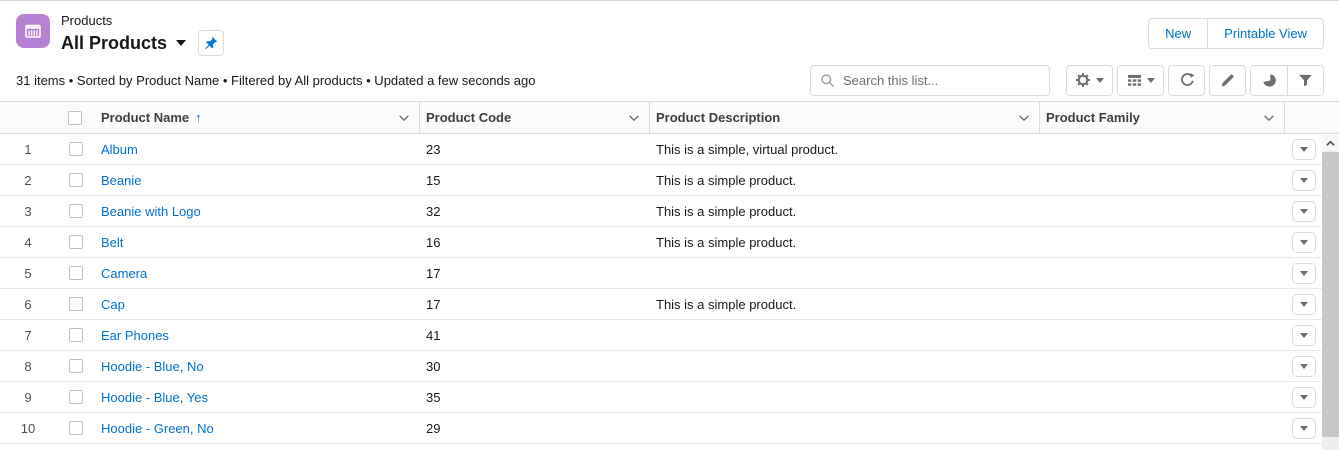 The image size is (1339, 450). I want to click on pushpin-icon, so click(211, 42).